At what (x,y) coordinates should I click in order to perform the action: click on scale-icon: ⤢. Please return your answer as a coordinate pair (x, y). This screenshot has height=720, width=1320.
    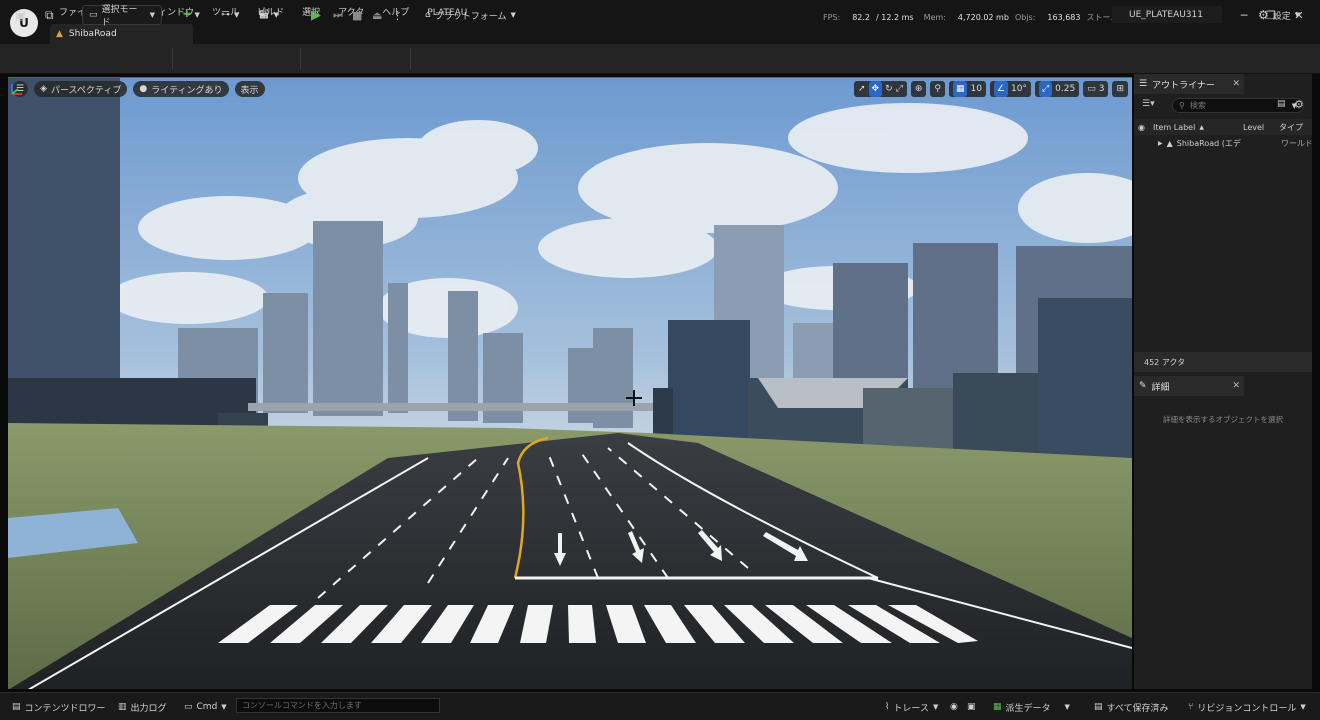
    Looking at the image, I should click on (899, 89).